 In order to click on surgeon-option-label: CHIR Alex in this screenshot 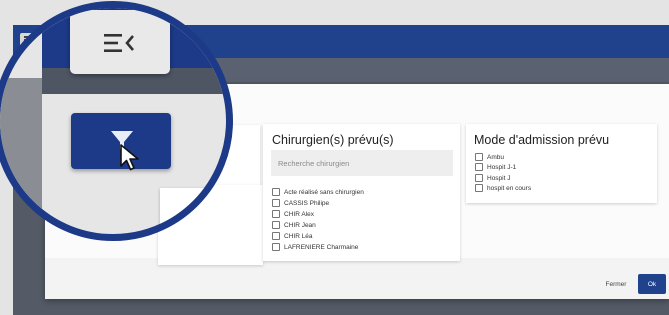, I will do `click(299, 214)`.